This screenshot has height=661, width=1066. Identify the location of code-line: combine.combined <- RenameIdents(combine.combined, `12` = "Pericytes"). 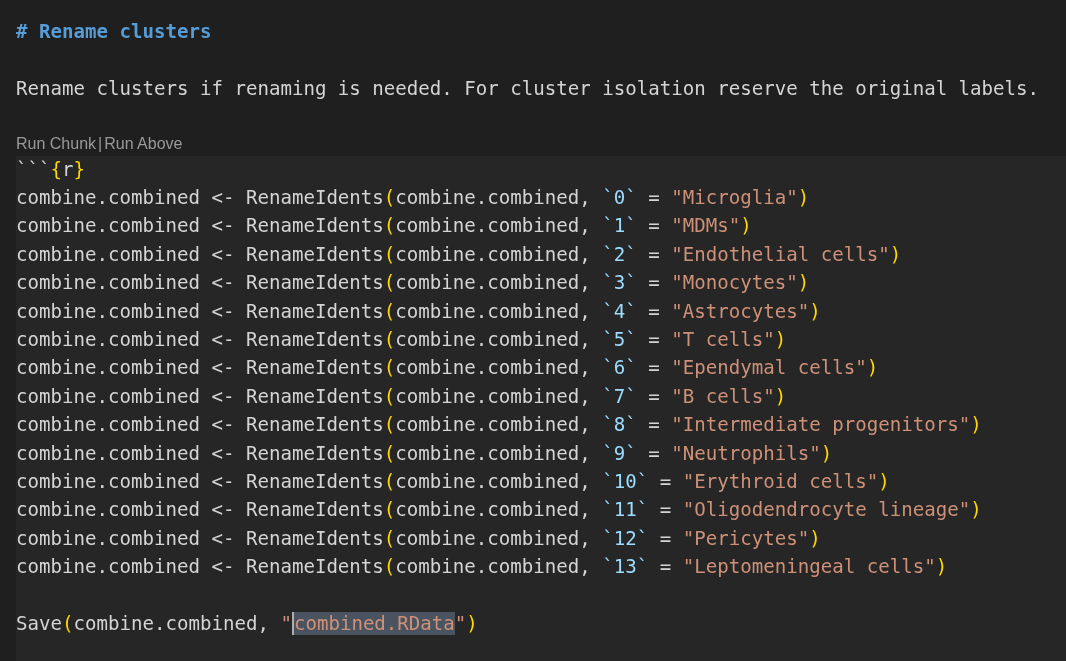
(418, 538).